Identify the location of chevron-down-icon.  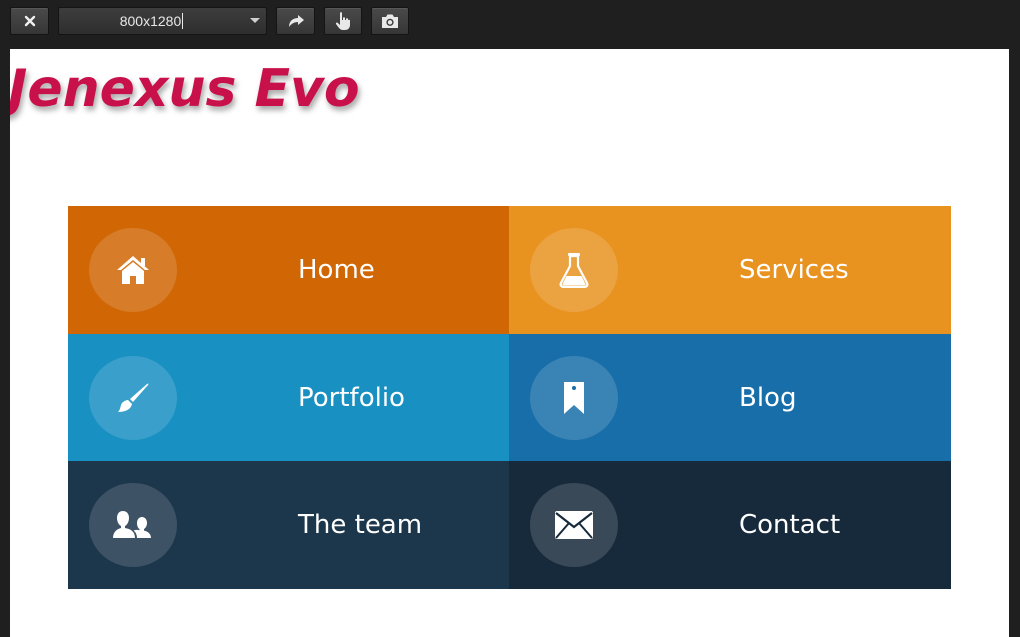
(255, 20).